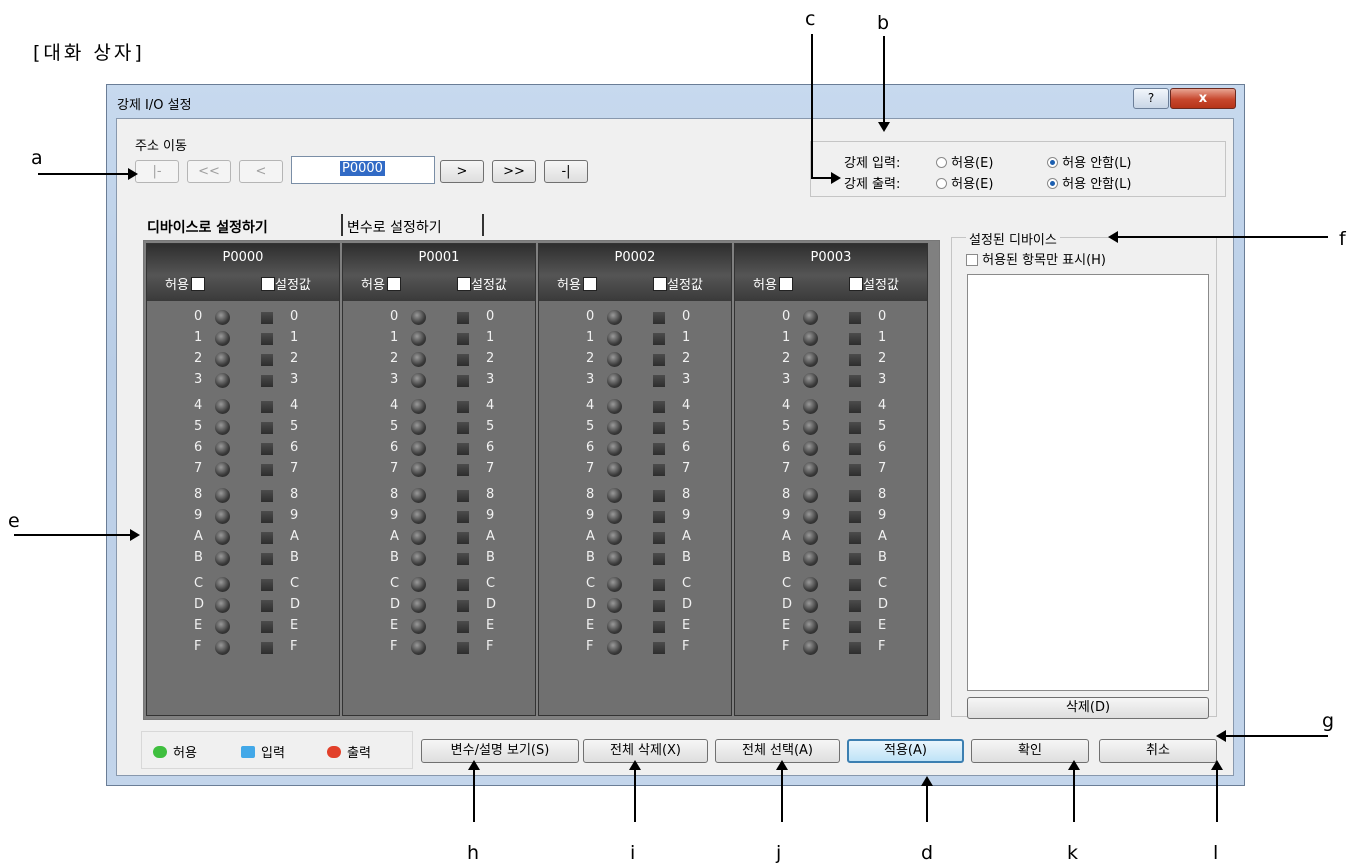  Describe the element at coordinates (1089, 182) in the screenshot. I see `force-output-deny: 허용 안함(L)` at that location.